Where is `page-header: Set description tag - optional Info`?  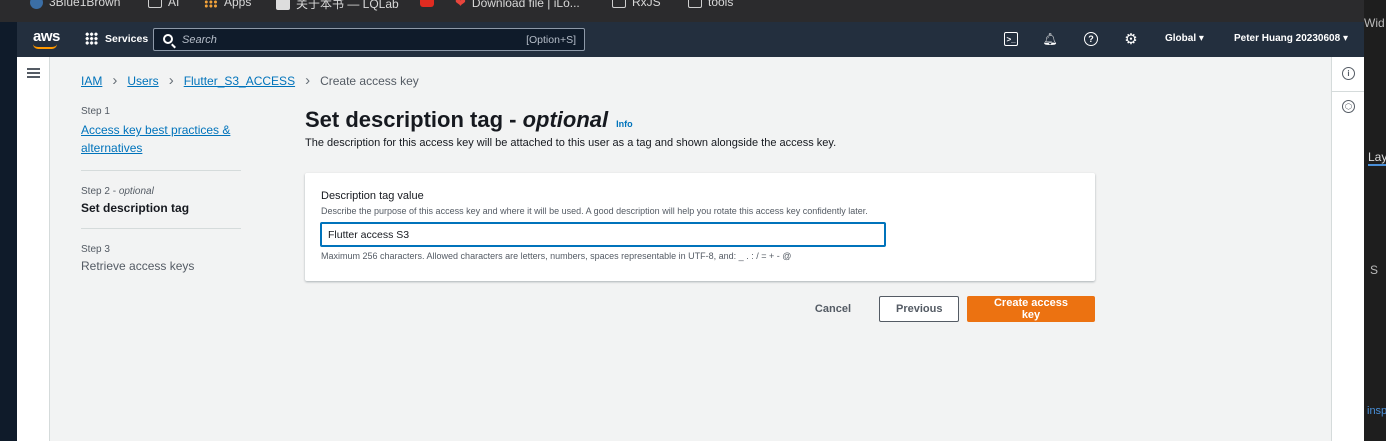
page-header: Set description tag - optional Info is located at coordinates (700, 120).